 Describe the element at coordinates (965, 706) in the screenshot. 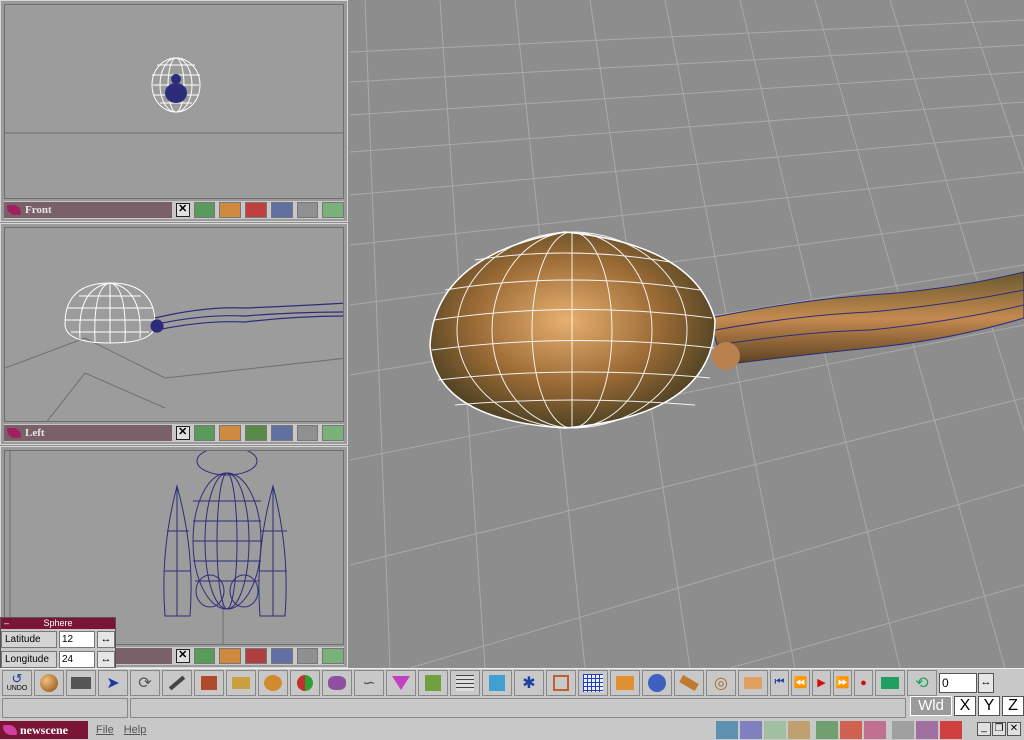

I see `x-axis-button: X` at that location.